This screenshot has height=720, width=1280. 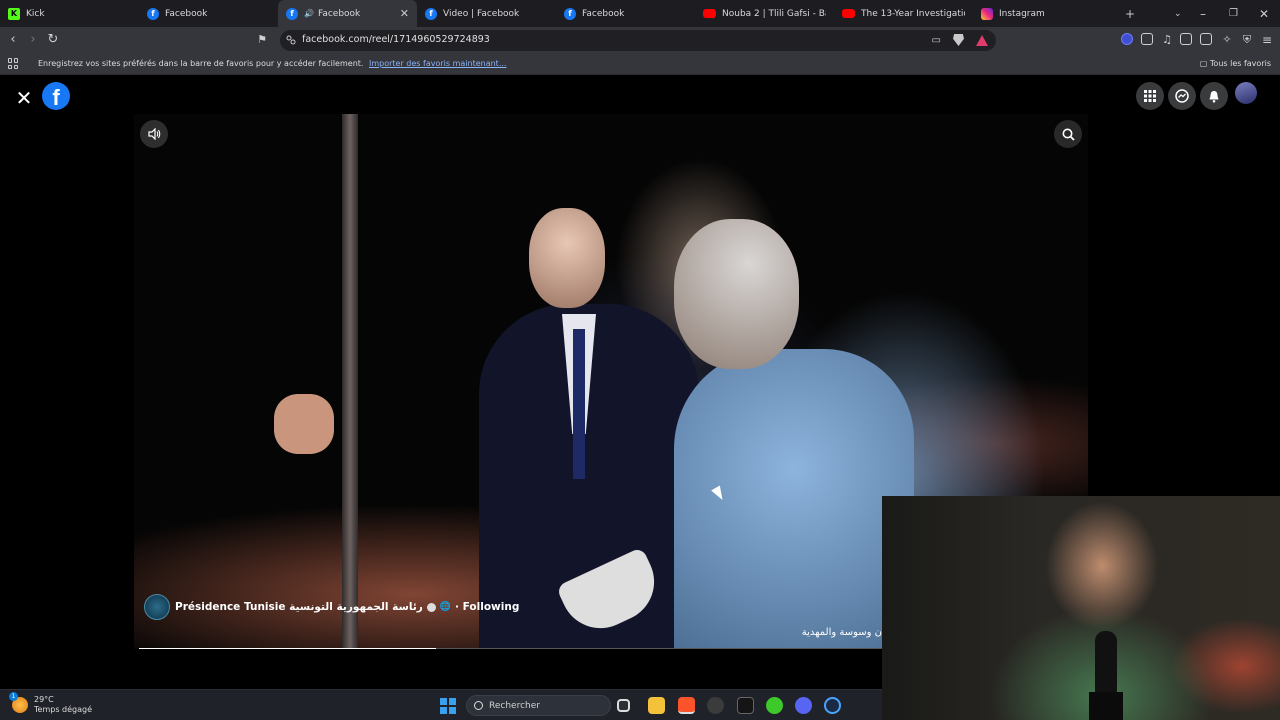 I want to click on music-icon: ♫, so click(x=1167, y=40).